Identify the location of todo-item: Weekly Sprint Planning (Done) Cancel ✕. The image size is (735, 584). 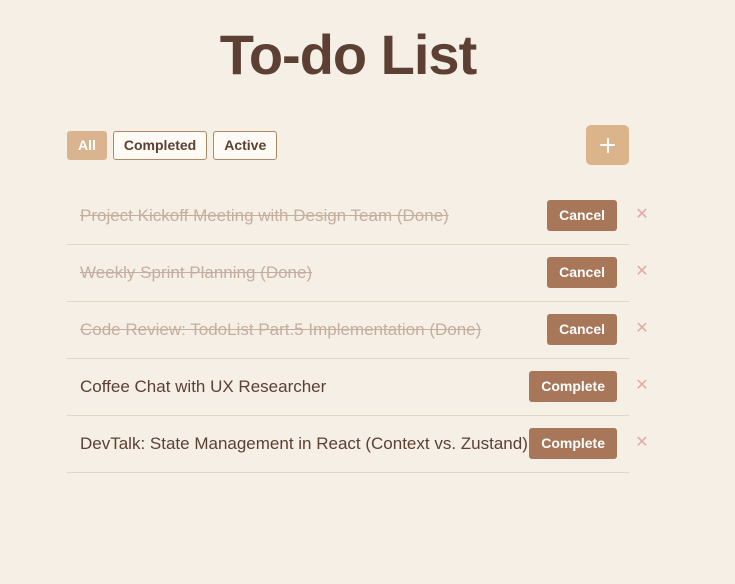
(358, 273).